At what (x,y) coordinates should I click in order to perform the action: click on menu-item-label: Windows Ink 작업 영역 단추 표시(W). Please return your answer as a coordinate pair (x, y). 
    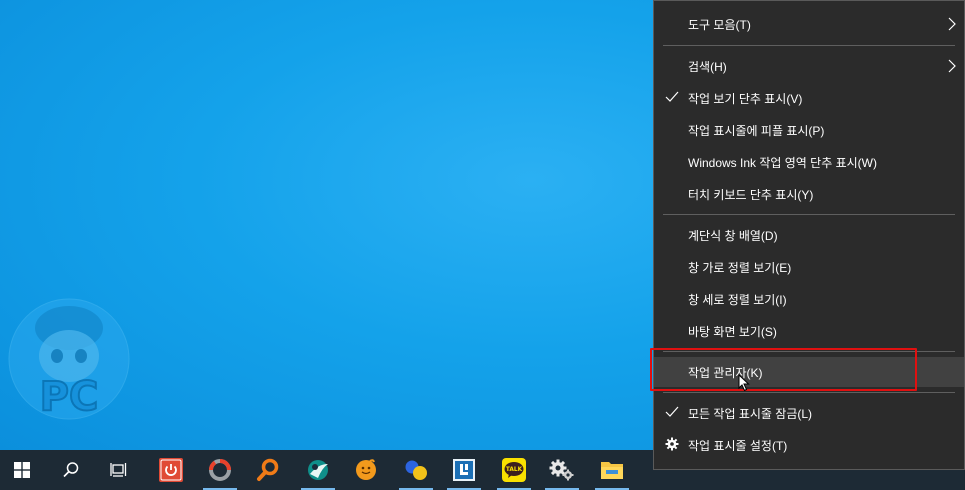
    Looking at the image, I should click on (782, 162).